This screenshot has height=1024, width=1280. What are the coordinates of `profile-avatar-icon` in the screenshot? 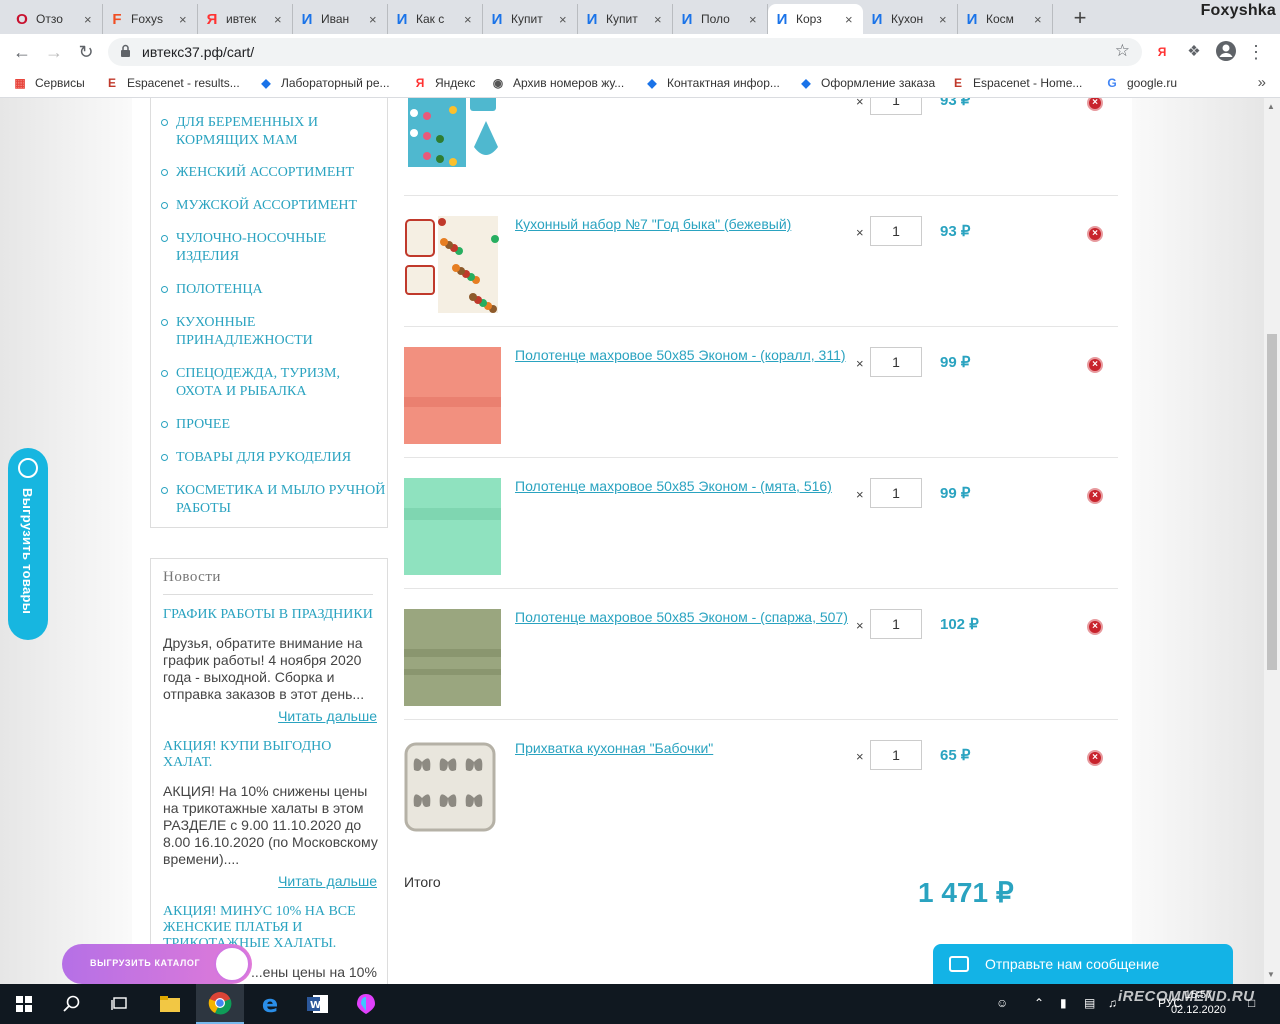 It's located at (1226, 52).